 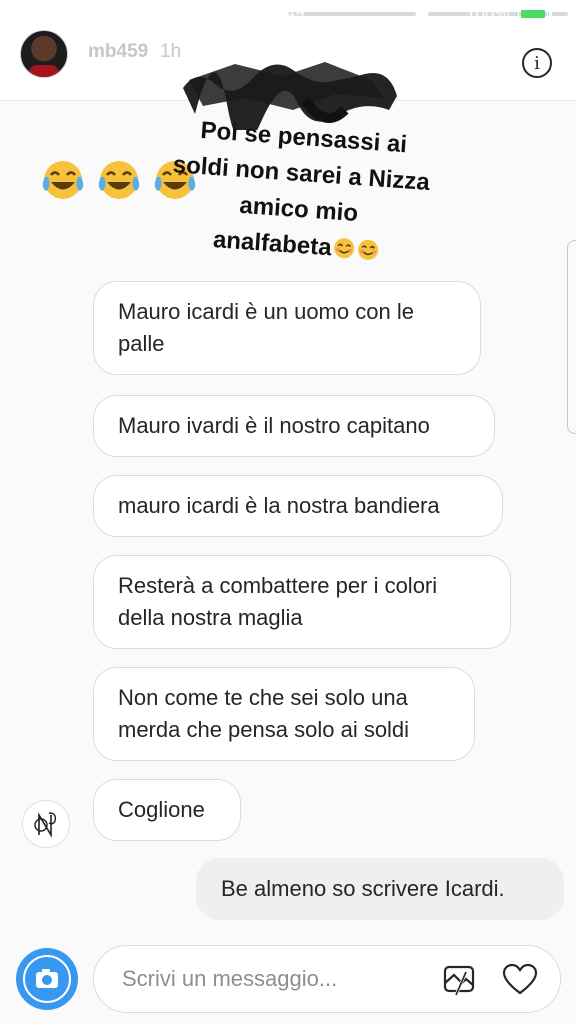 What do you see at coordinates (537, 63) in the screenshot?
I see `info-icon: i` at bounding box center [537, 63].